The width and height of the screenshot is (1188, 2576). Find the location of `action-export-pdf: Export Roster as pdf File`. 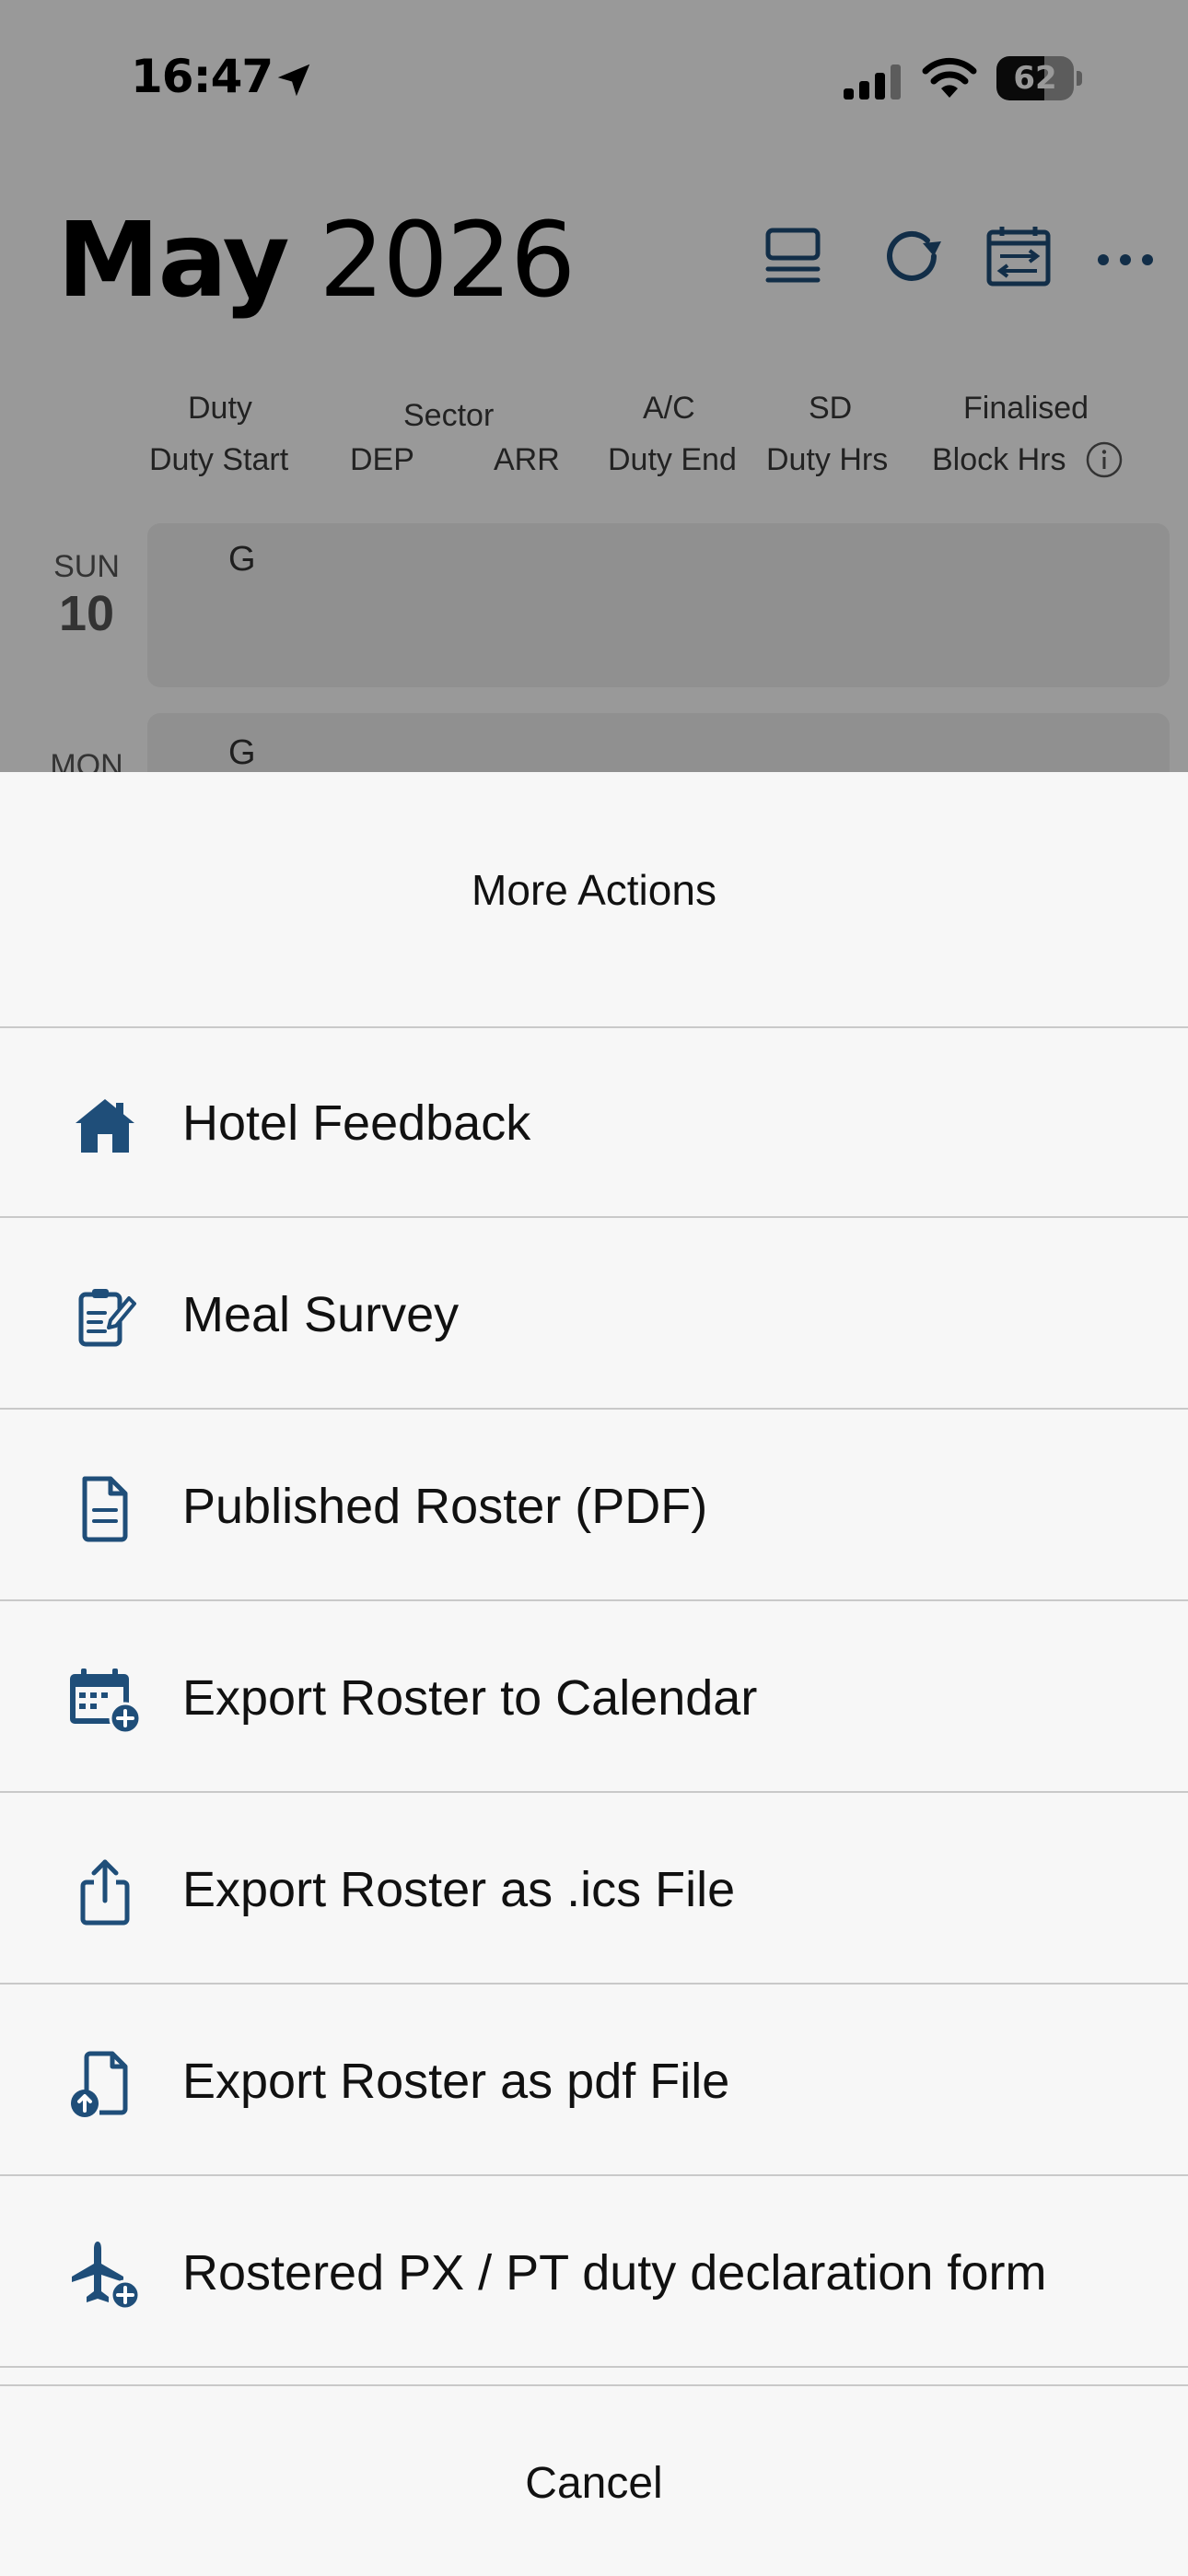

action-export-pdf: Export Roster as pdf File is located at coordinates (594, 2081).